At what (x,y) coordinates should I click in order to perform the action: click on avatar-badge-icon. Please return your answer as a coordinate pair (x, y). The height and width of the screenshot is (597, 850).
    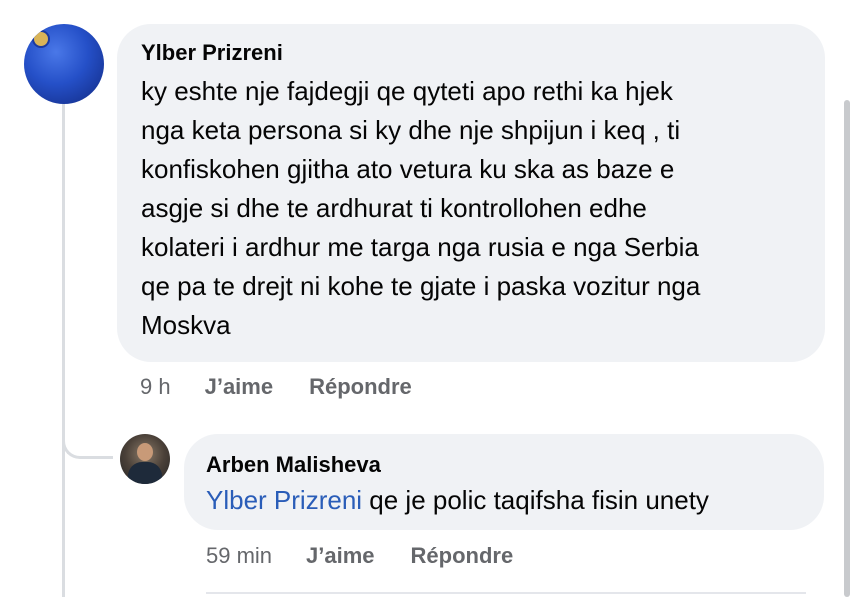
    Looking at the image, I should click on (41, 39).